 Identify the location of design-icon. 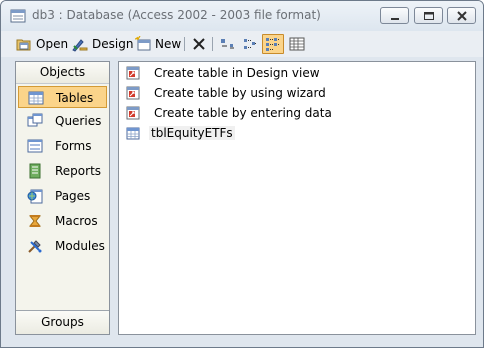
(80, 44).